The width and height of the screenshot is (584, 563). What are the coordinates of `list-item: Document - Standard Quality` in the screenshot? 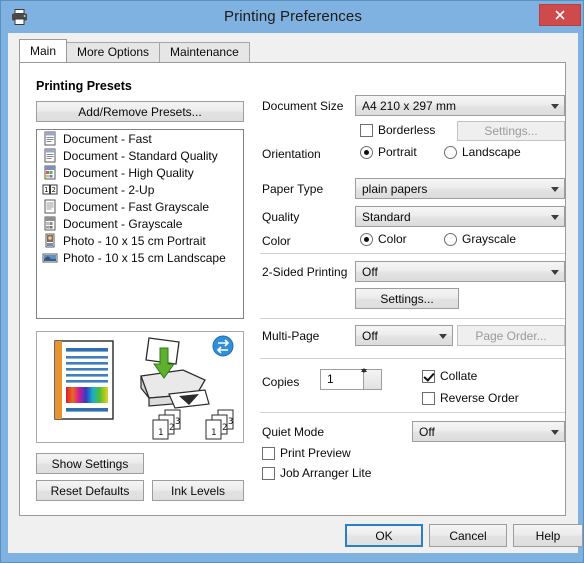 It's located at (140, 155).